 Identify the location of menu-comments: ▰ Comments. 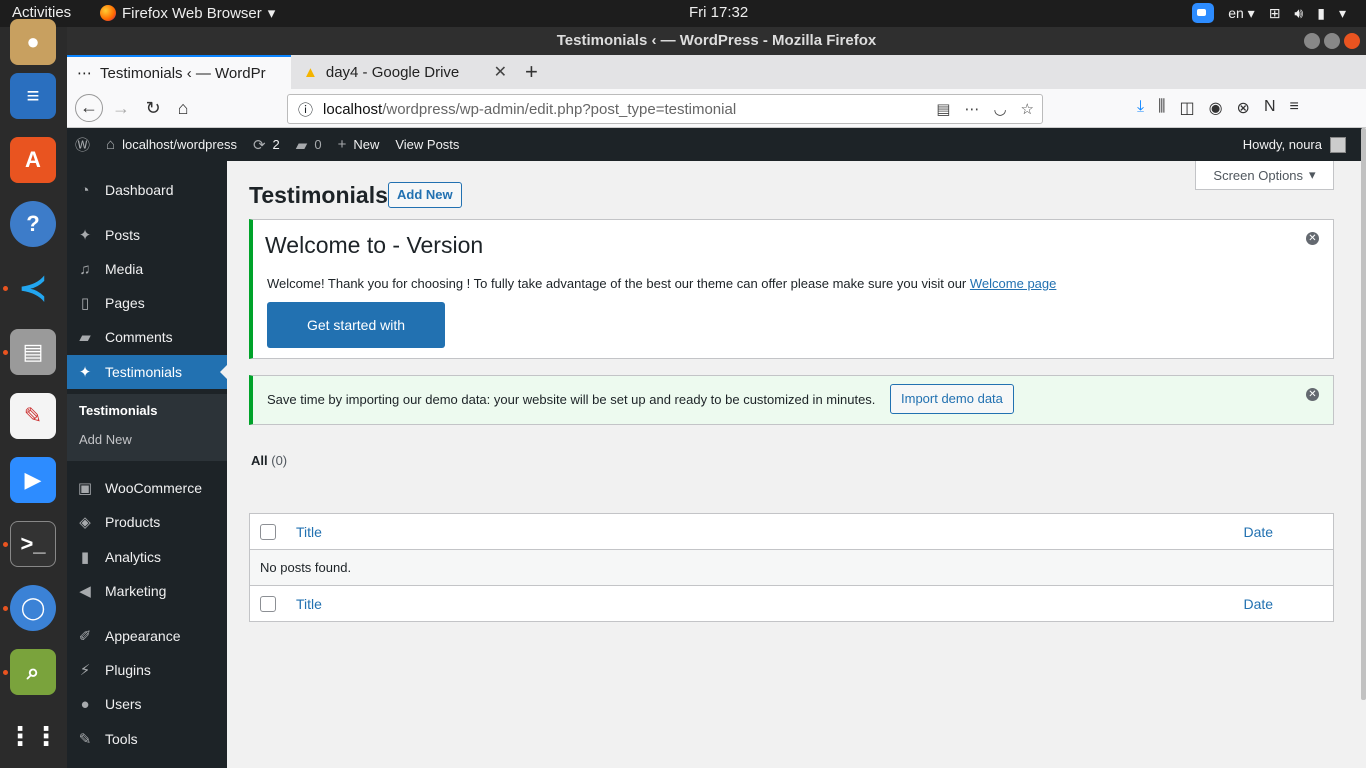
(147, 337).